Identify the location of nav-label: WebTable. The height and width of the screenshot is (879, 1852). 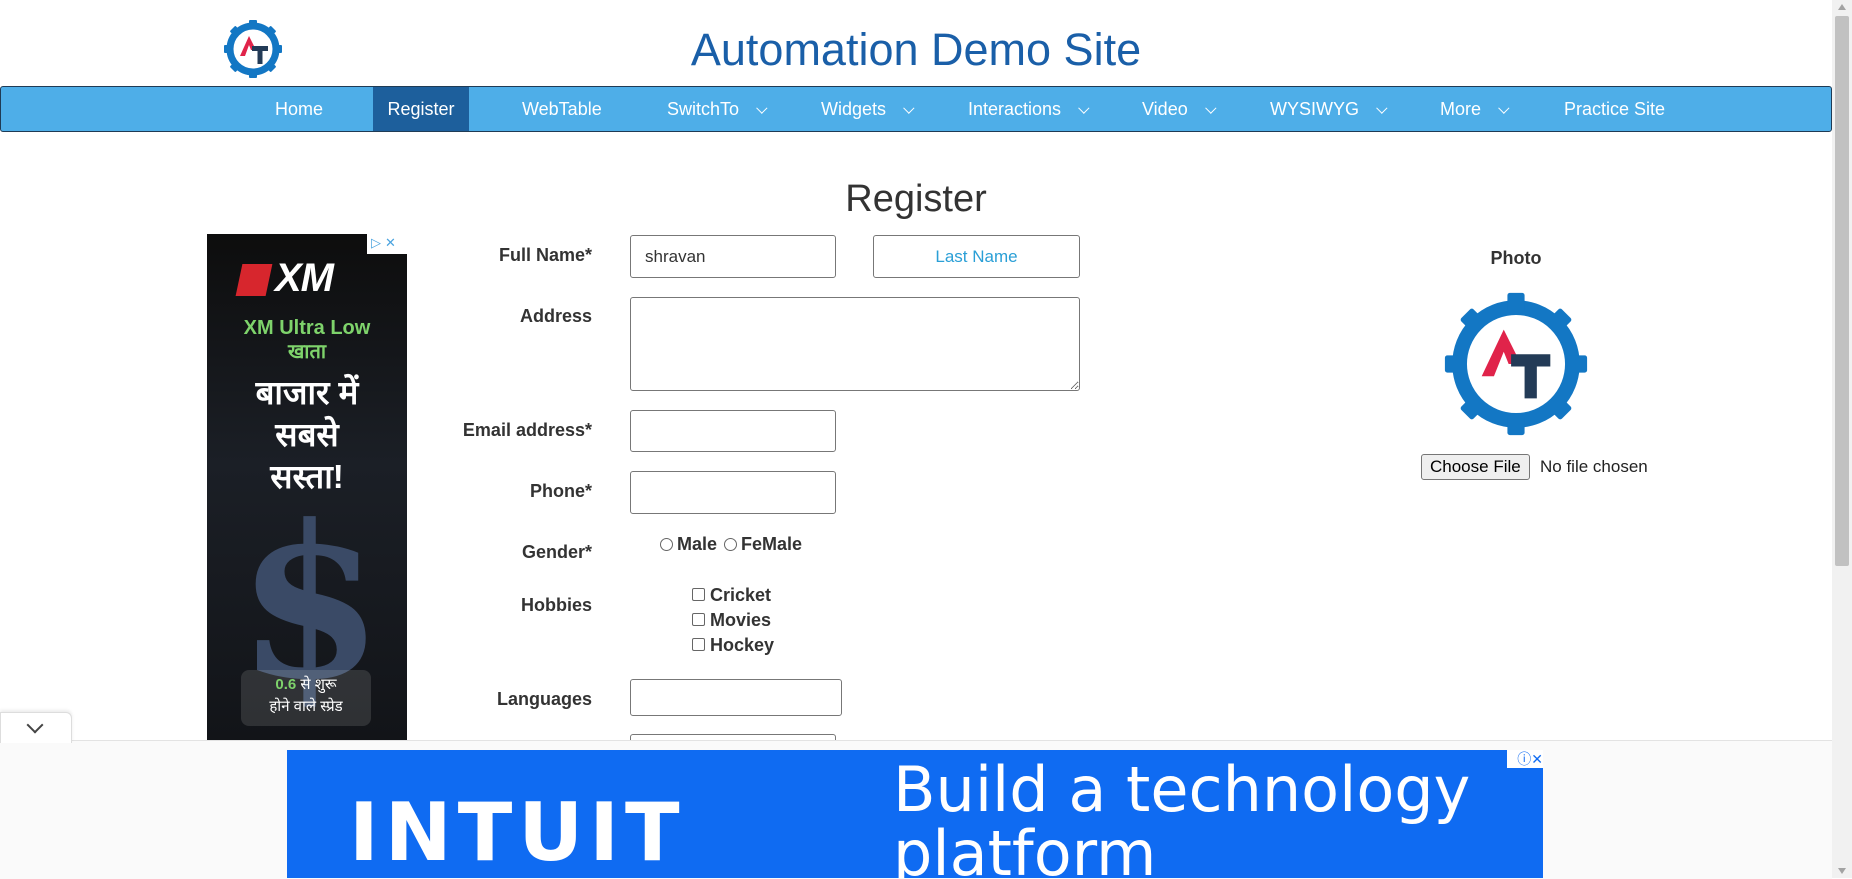
(562, 109).